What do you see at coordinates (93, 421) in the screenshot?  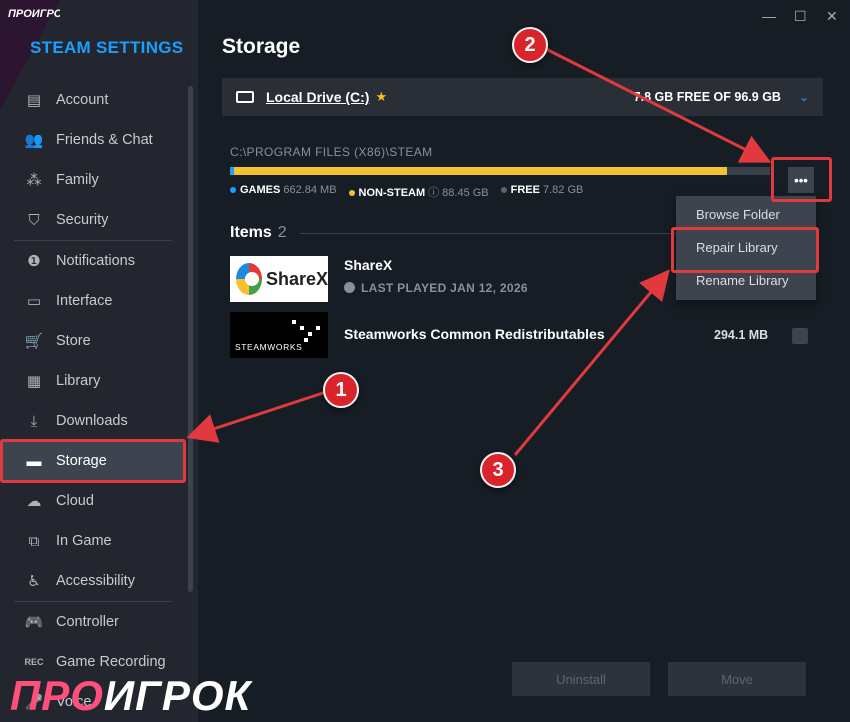 I see `sidebar-item-downloads: ⤓ Downloads` at bounding box center [93, 421].